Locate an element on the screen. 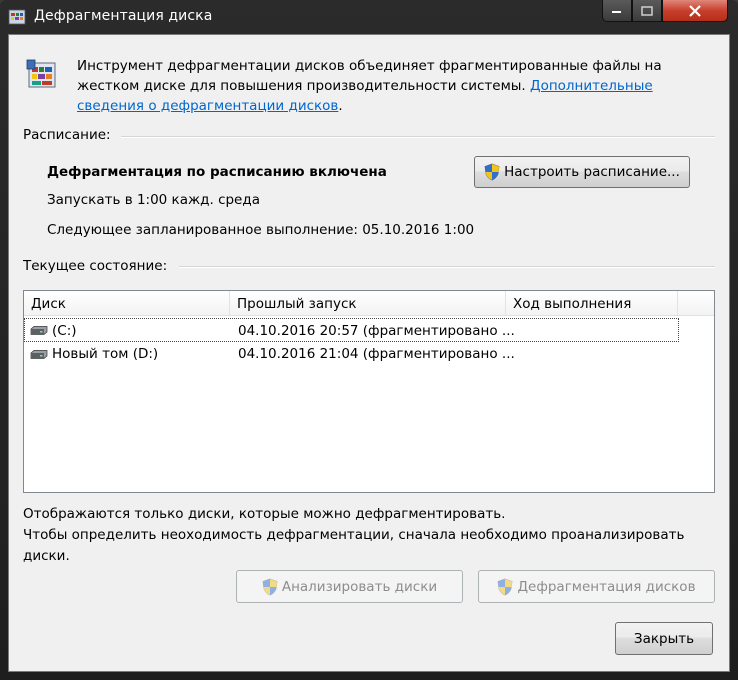 The height and width of the screenshot is (680, 738). analyze-disks-label: Анализировать диски is located at coordinates (359, 586).